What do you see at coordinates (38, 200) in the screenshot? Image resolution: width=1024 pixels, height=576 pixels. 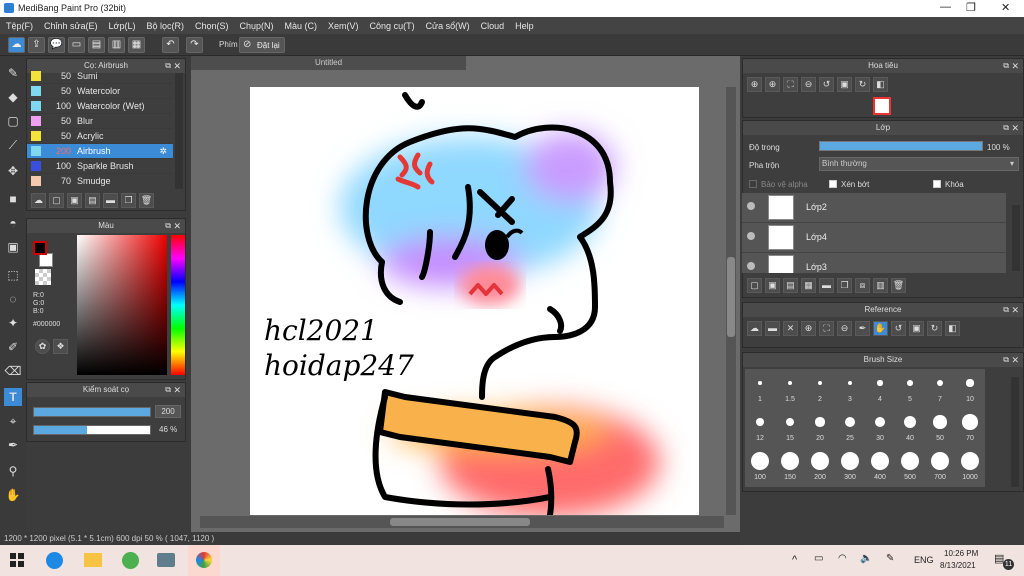 I see `cloud-brush-icon: ☁` at bounding box center [38, 200].